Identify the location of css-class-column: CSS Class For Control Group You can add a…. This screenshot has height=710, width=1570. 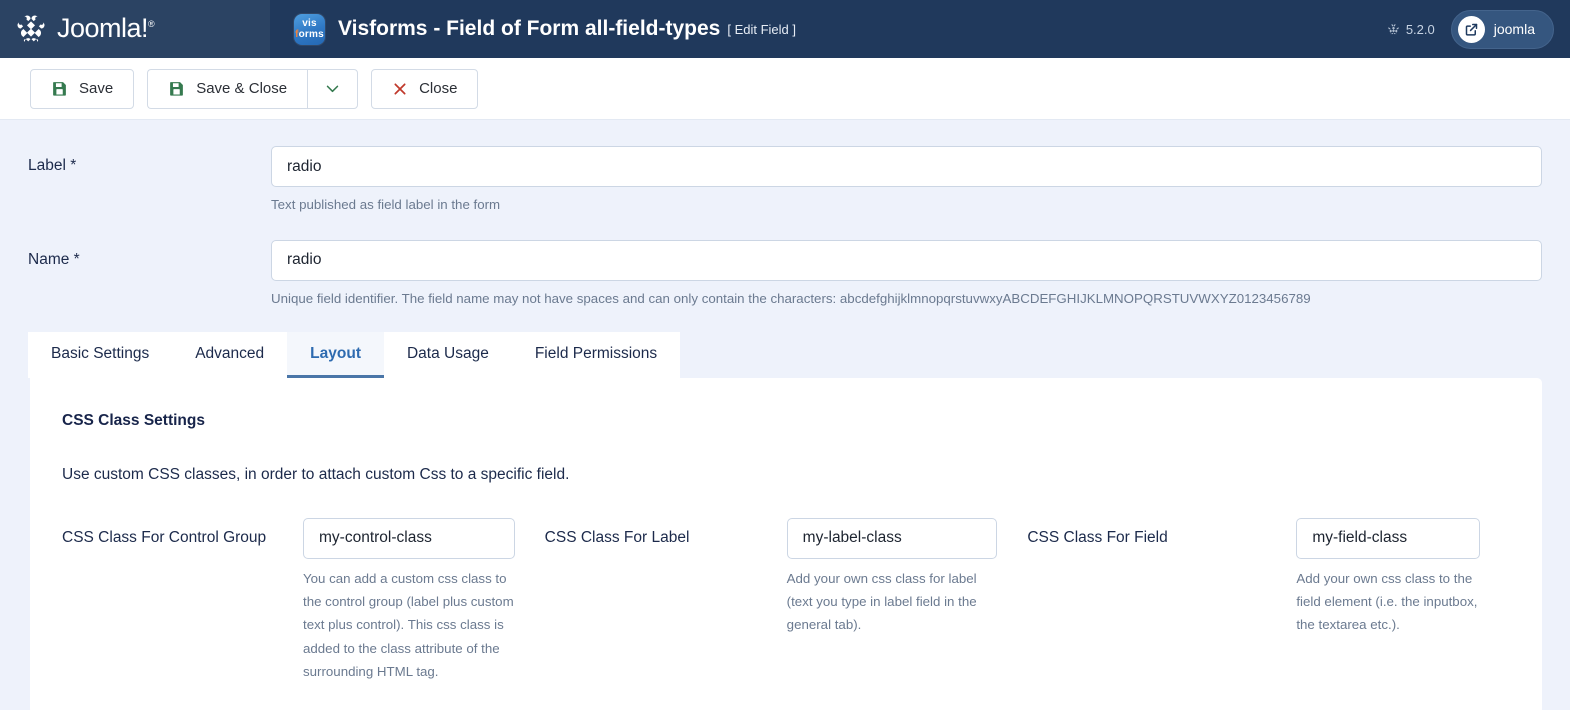
(303, 600).